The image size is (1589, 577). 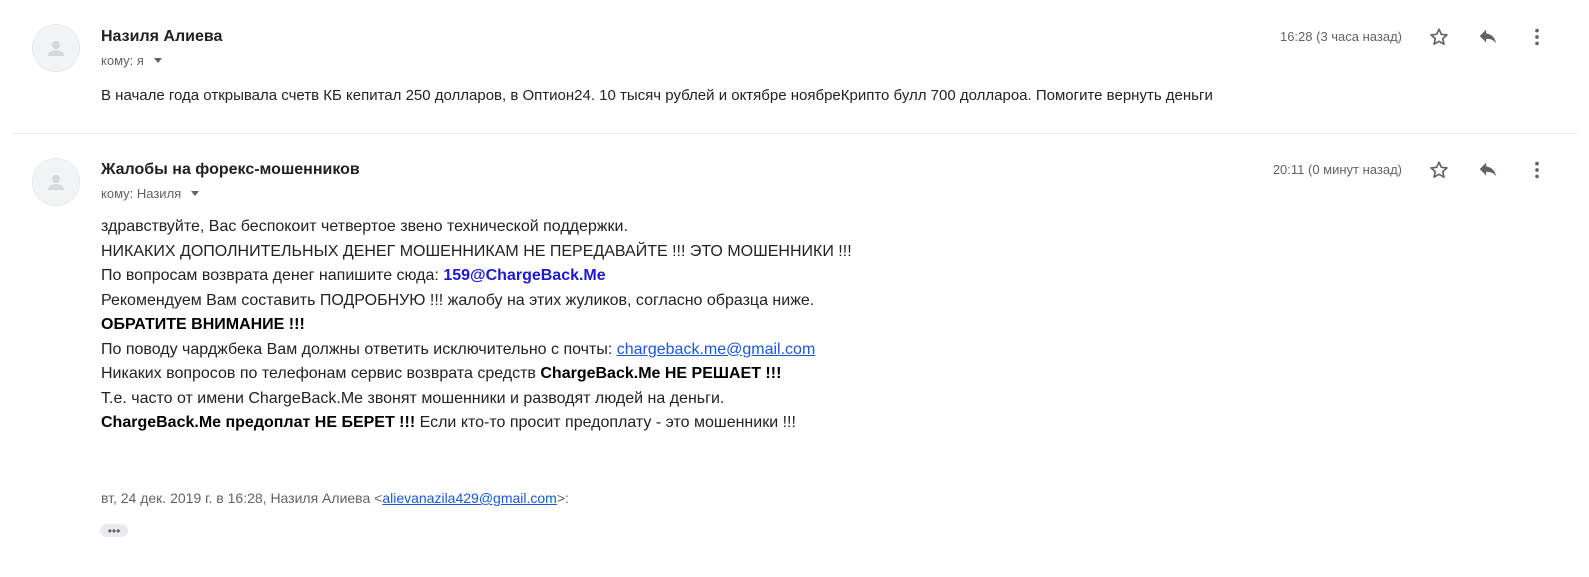 I want to click on sender-name: Назиля Алиева, so click(x=161, y=37).